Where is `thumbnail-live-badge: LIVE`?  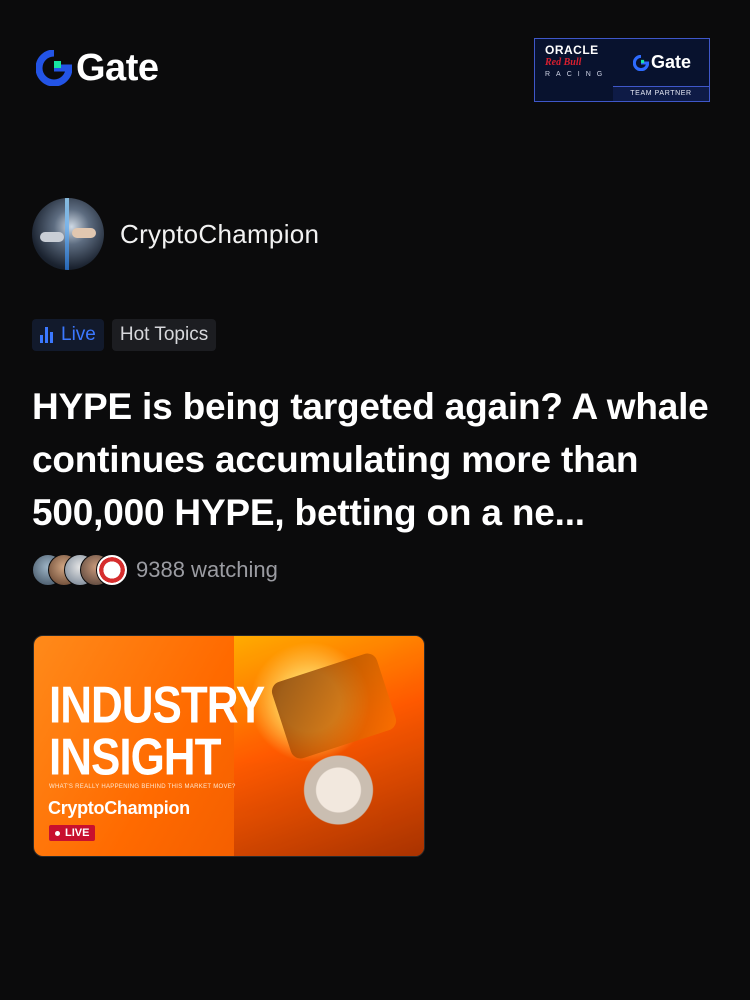 thumbnail-live-badge: LIVE is located at coordinates (72, 833).